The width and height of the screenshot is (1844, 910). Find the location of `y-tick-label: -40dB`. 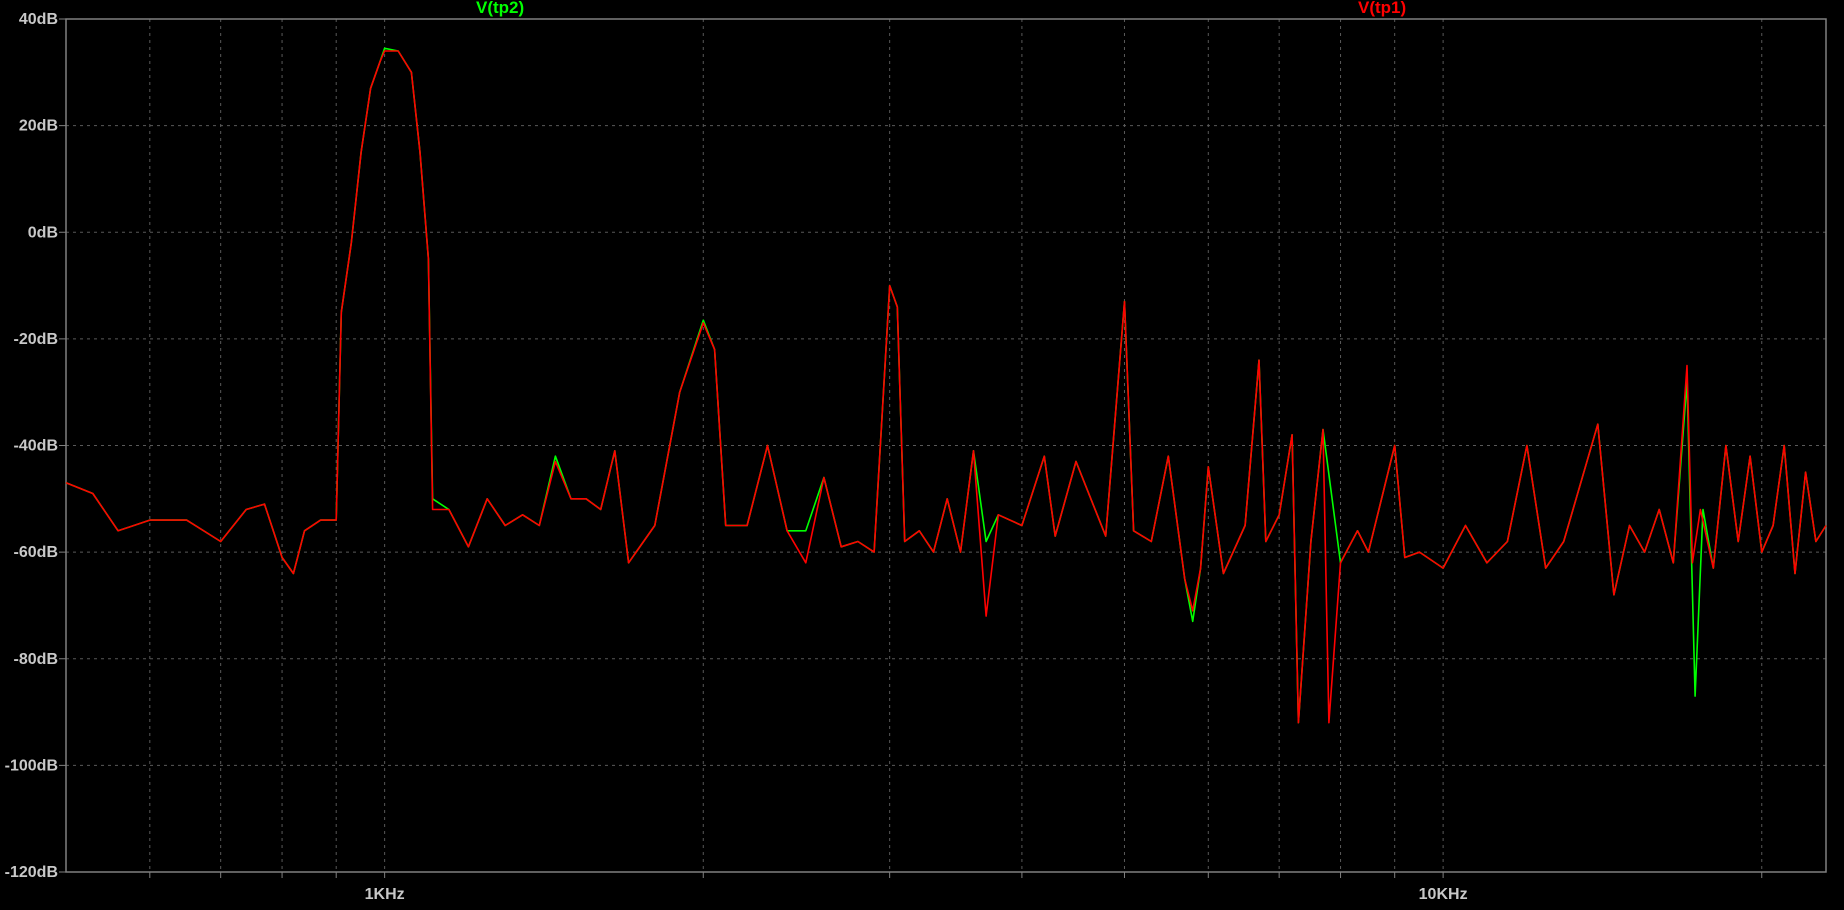

y-tick-label: -40dB is located at coordinates (36, 446).